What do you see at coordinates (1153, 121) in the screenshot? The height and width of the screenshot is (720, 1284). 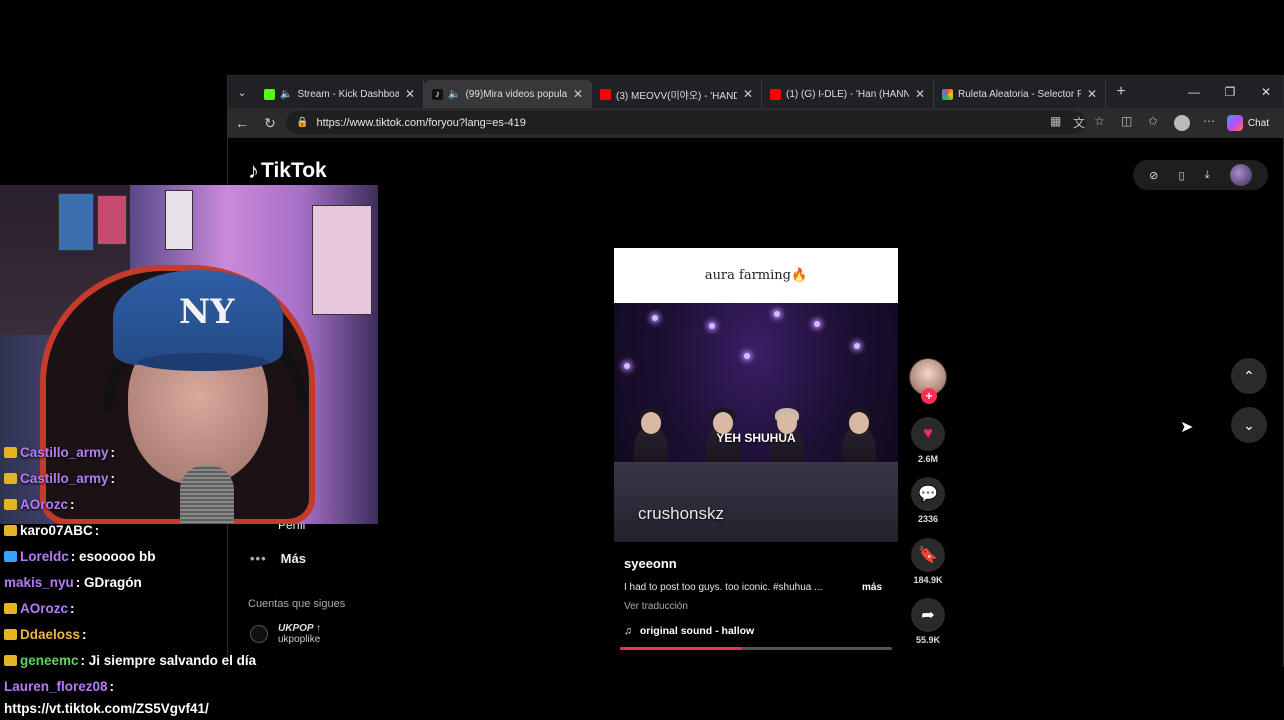 I see `favorites-icon: ✩` at bounding box center [1153, 121].